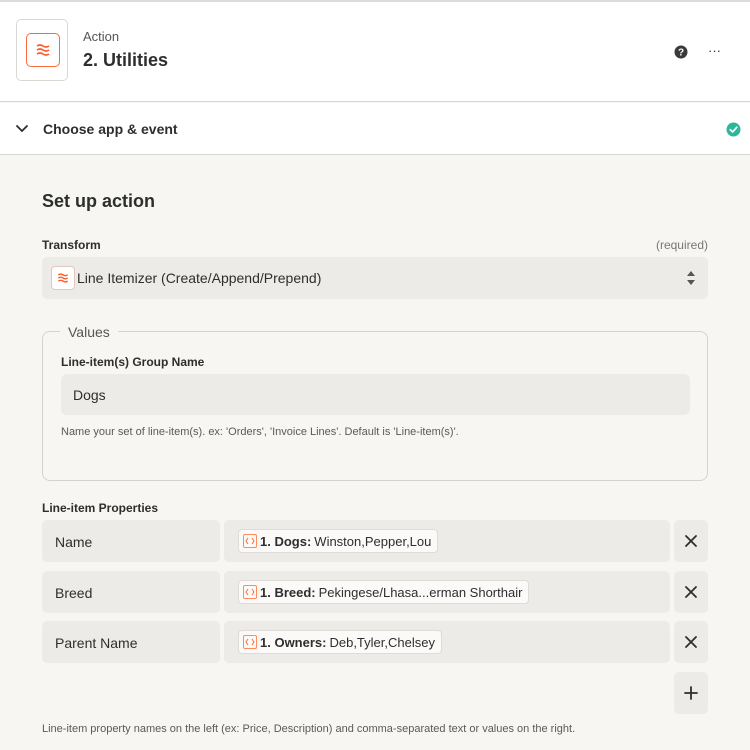 Image resolution: width=750 pixels, height=750 pixels. I want to click on ellipsis-icon: ···, so click(716, 52).